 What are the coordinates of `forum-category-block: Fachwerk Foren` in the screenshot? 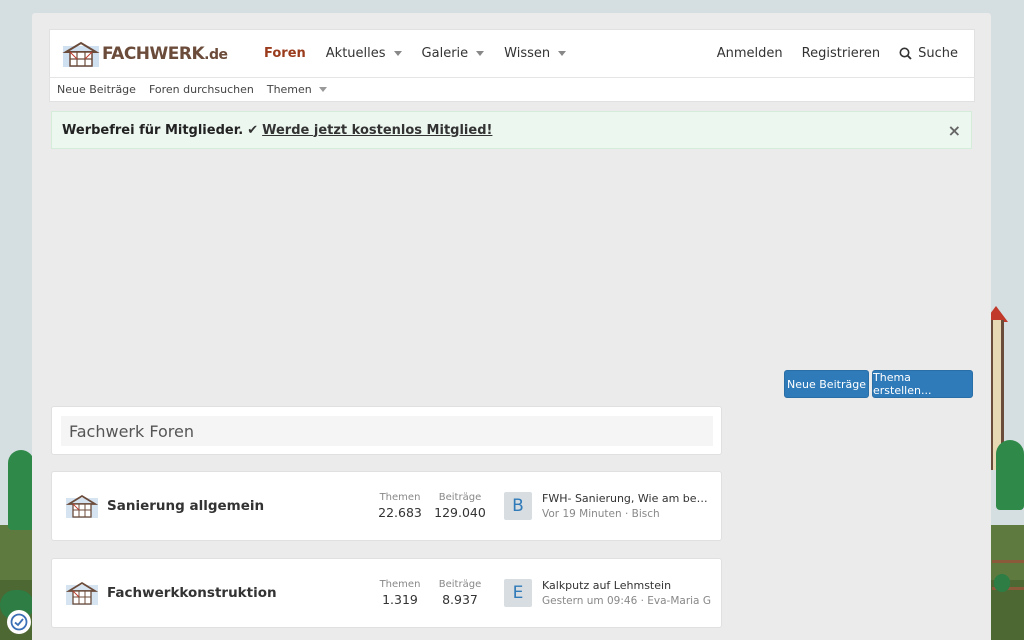 It's located at (386, 430).